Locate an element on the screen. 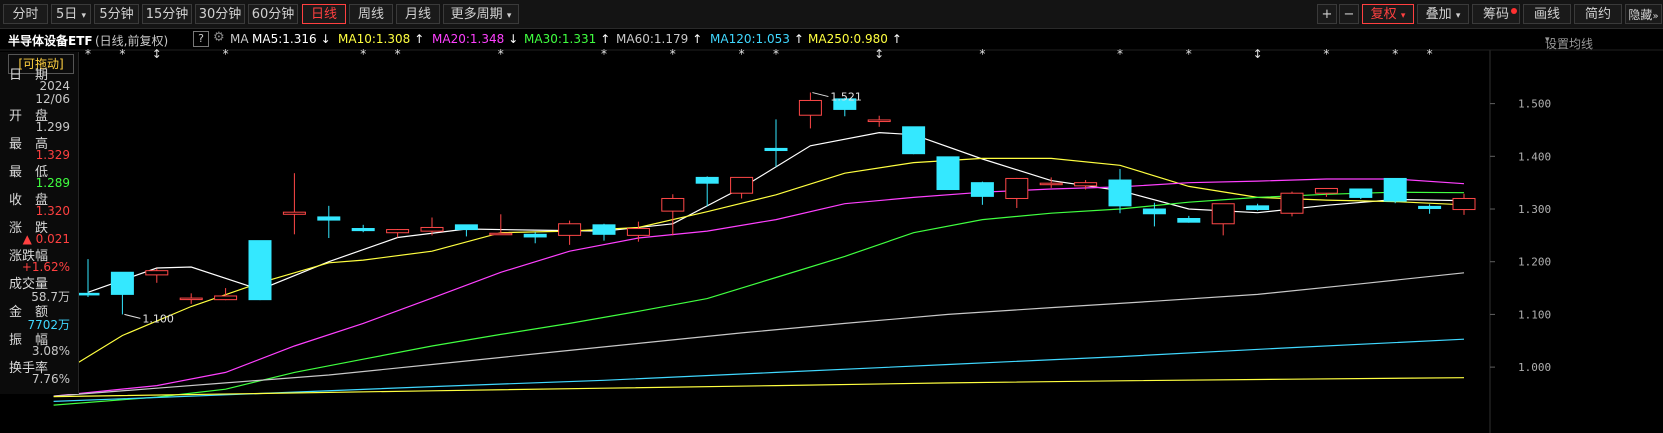  ma-line-ma120 is located at coordinates (759, 370).